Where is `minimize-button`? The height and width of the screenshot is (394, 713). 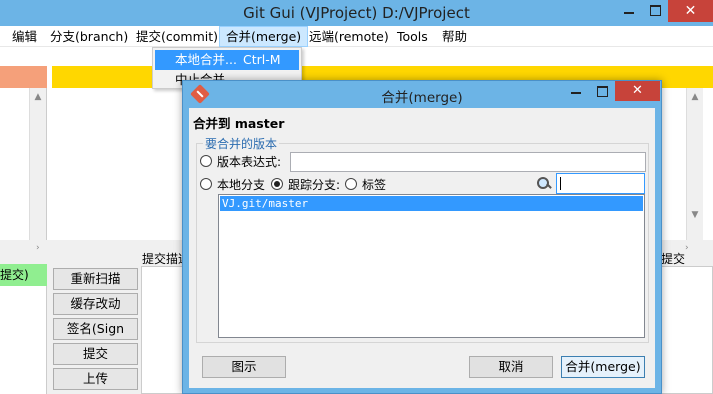 minimize-button is located at coordinates (629, 11).